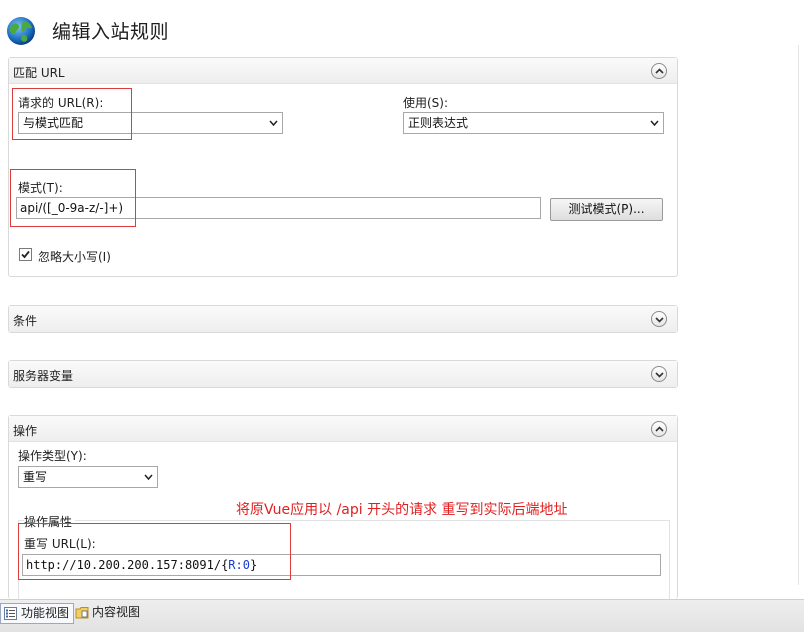  I want to click on highlight-box-rewrite-url, so click(154, 551).